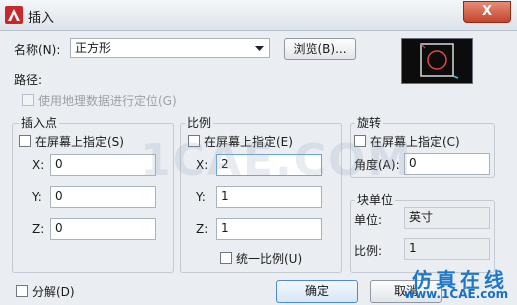  Describe the element at coordinates (447, 164) in the screenshot. I see `angle-input: 0` at that location.